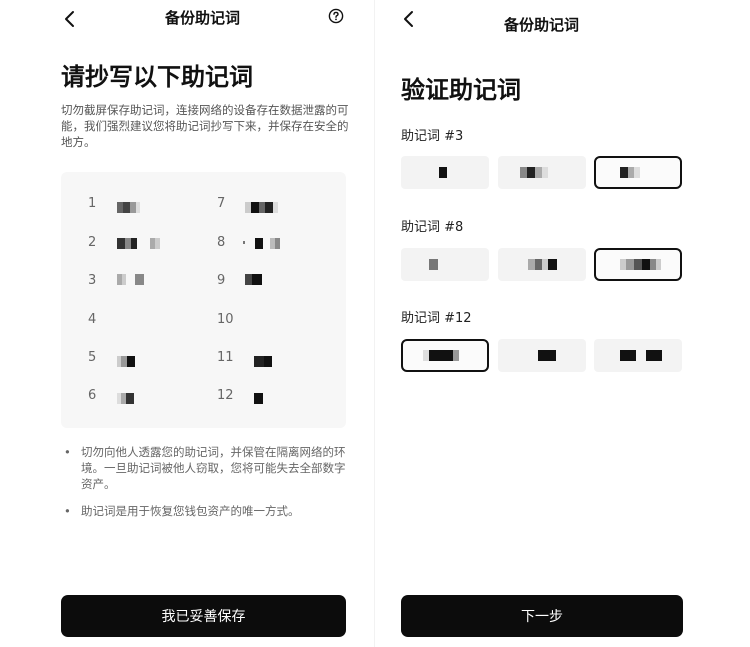  What do you see at coordinates (203, 616) in the screenshot?
I see `saved-confirm-button: 我已妥善保存` at bounding box center [203, 616].